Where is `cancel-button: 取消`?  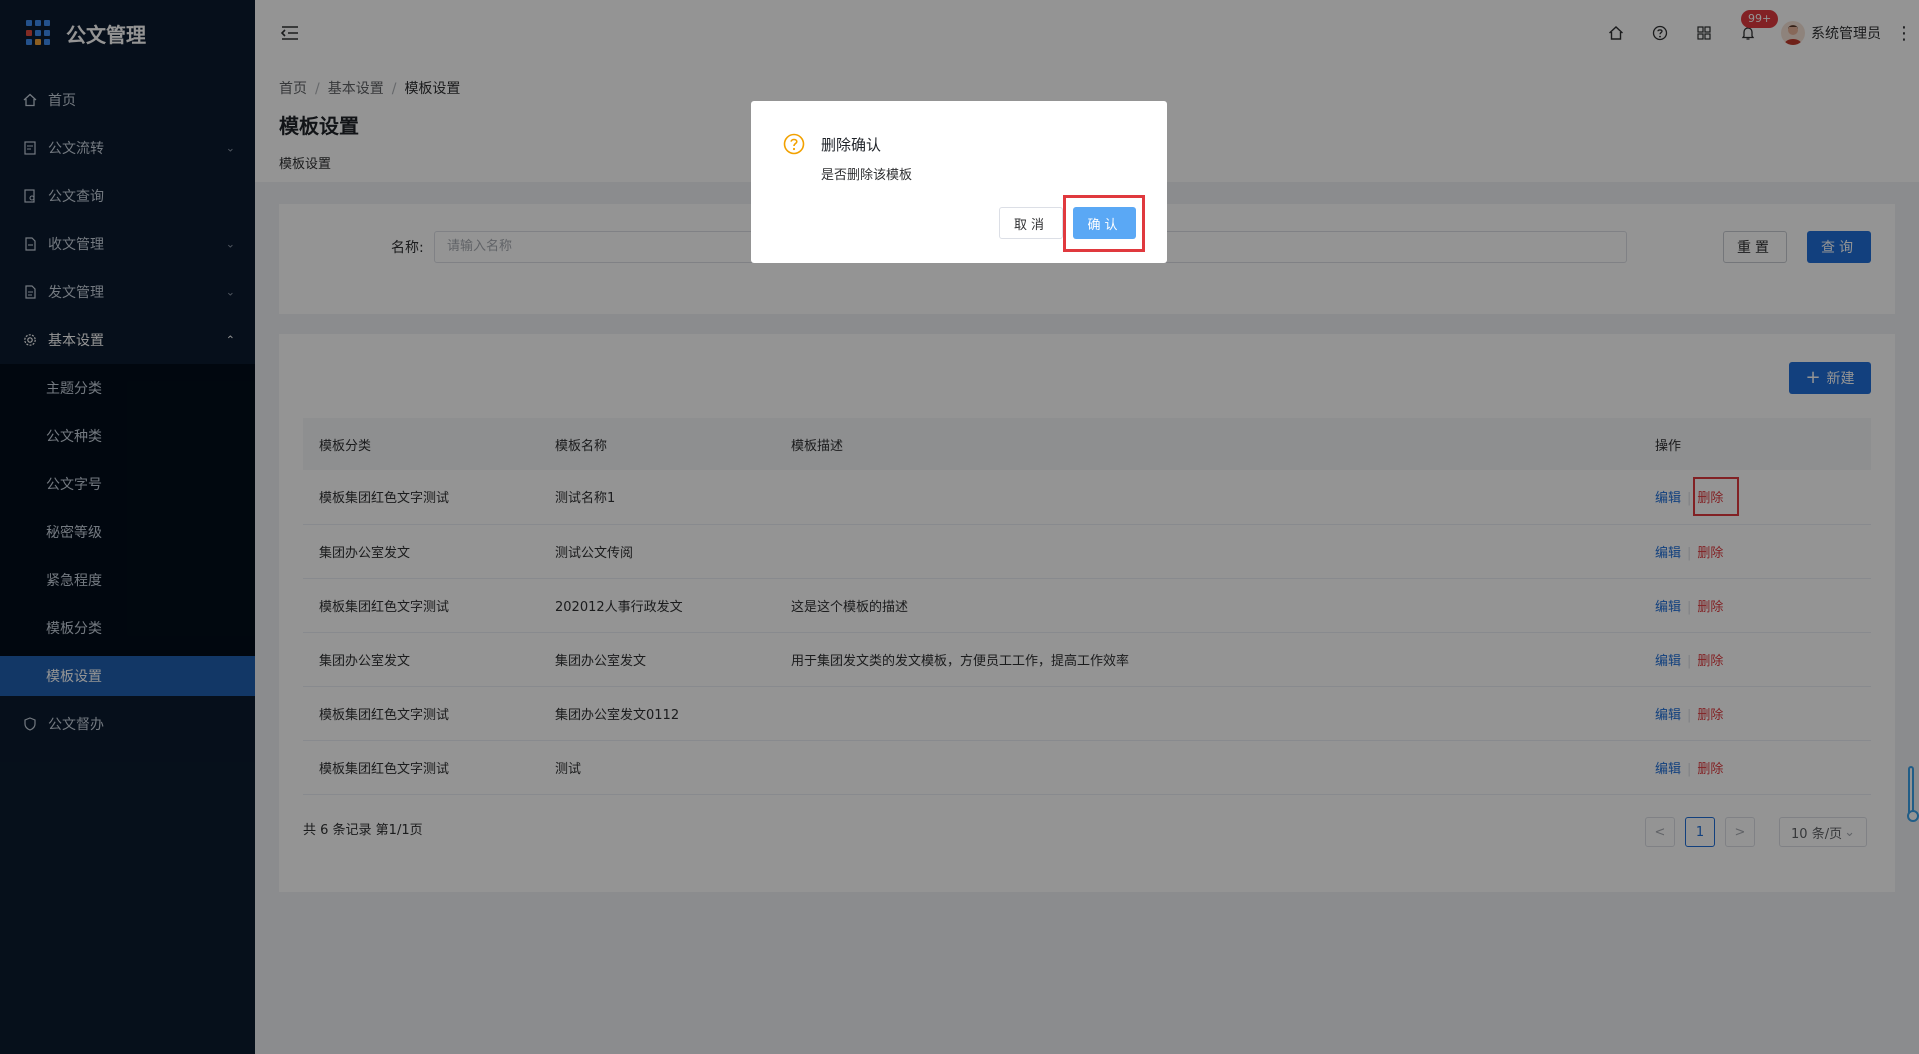 cancel-button: 取消 is located at coordinates (1031, 223).